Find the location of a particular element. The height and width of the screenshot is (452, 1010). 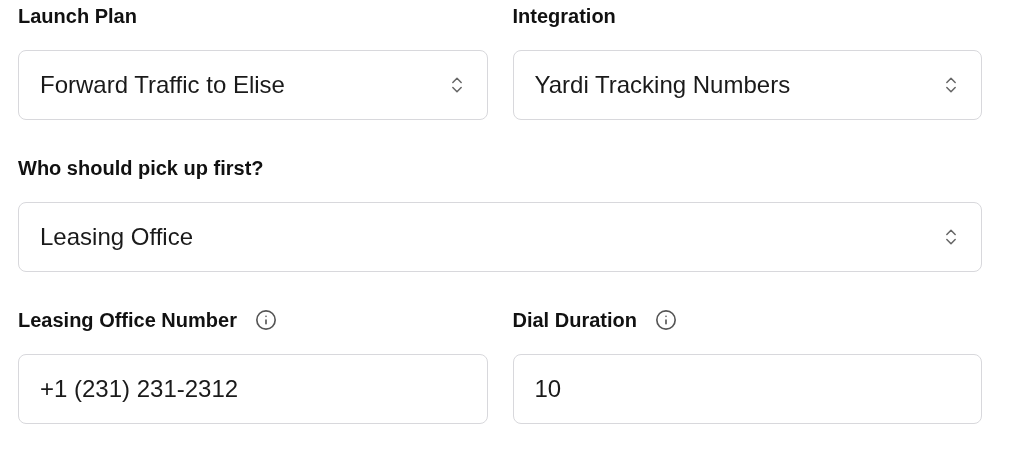

field-label: Integration is located at coordinates (564, 16).